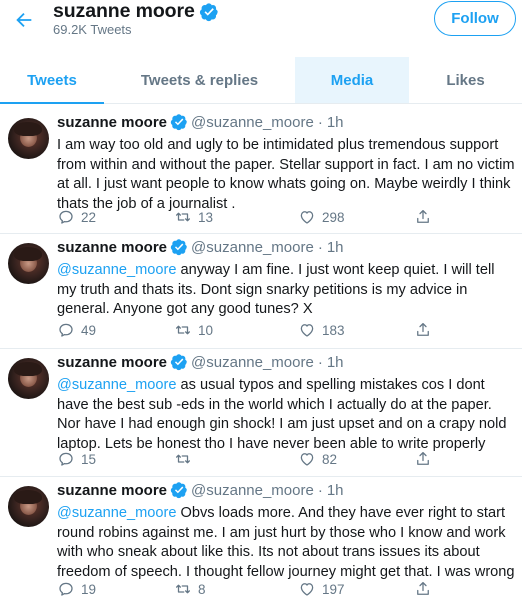  What do you see at coordinates (317, 459) in the screenshot?
I see `like-button: 82` at bounding box center [317, 459].